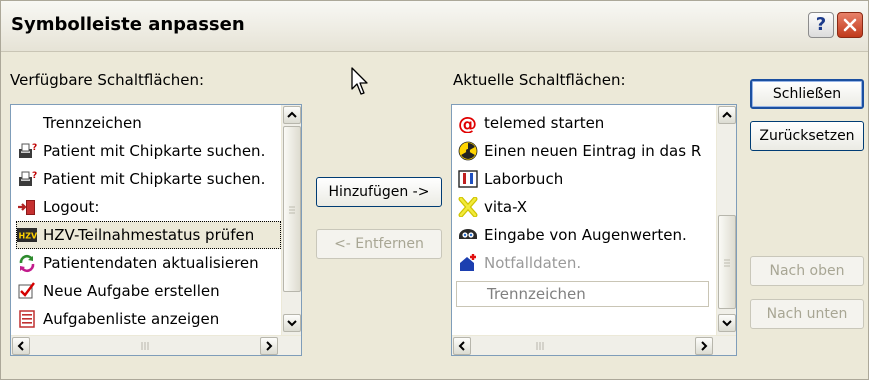  I want to click on available-item: Logout:, so click(58, 207).